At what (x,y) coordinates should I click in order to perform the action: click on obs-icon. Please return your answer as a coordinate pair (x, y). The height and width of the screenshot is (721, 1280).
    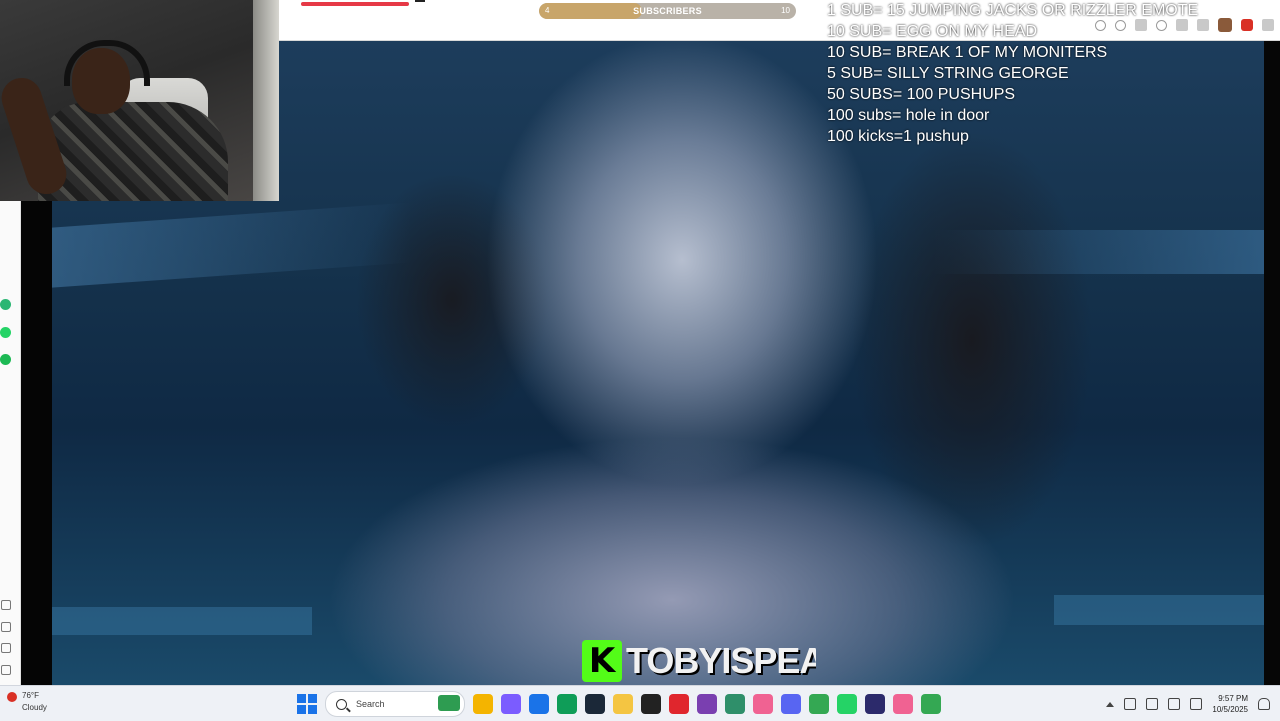
    Looking at the image, I should click on (651, 704).